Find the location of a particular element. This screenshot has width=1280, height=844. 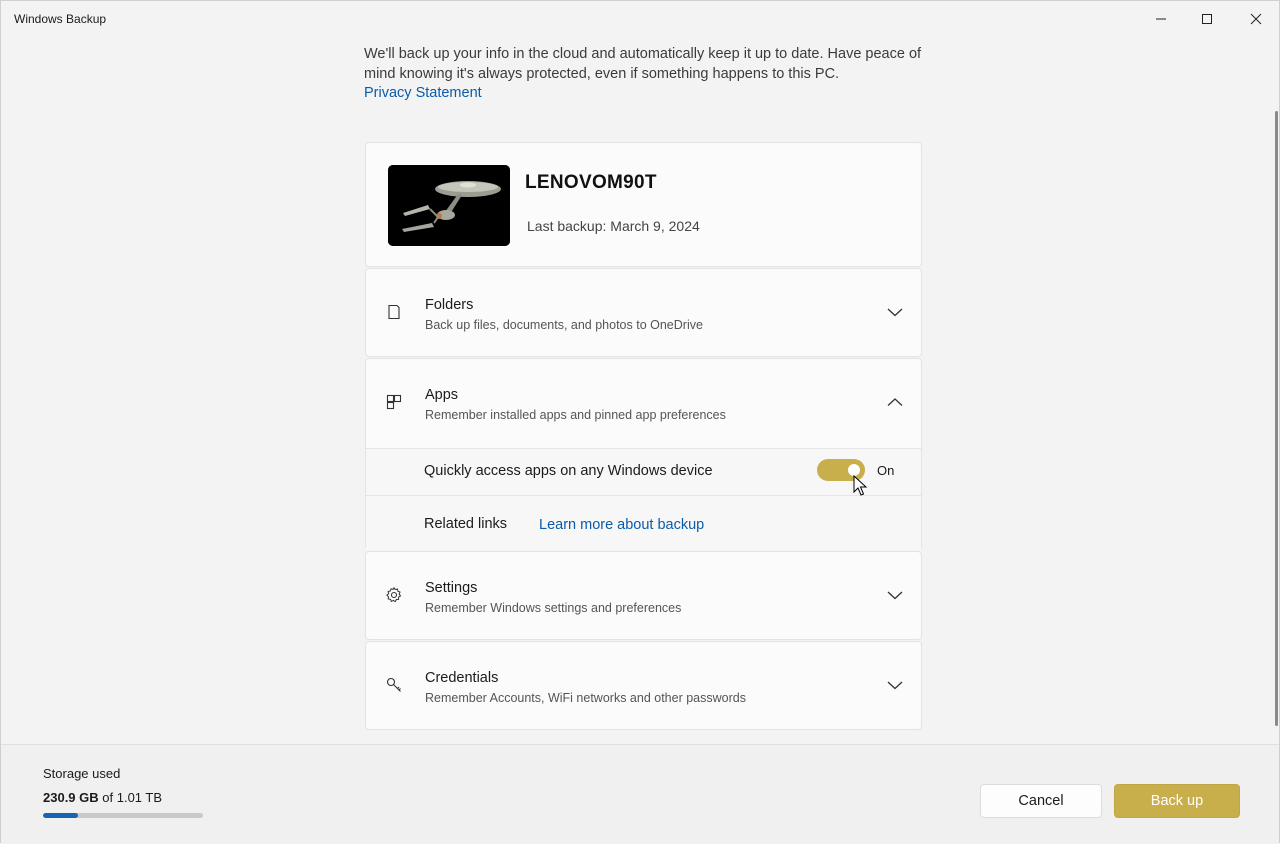

minimize-icon is located at coordinates (1161, 19).